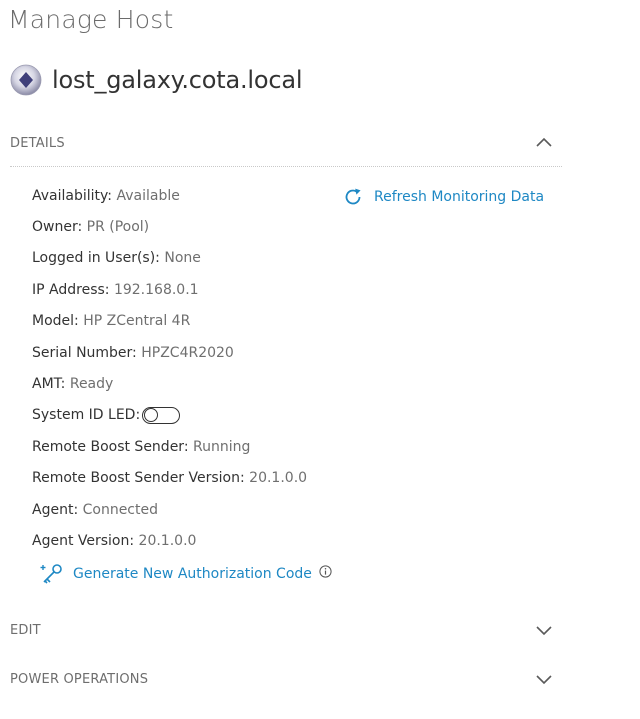 The image size is (640, 719). Describe the element at coordinates (37, 143) in the screenshot. I see `details-section-label: DETAILS` at that location.